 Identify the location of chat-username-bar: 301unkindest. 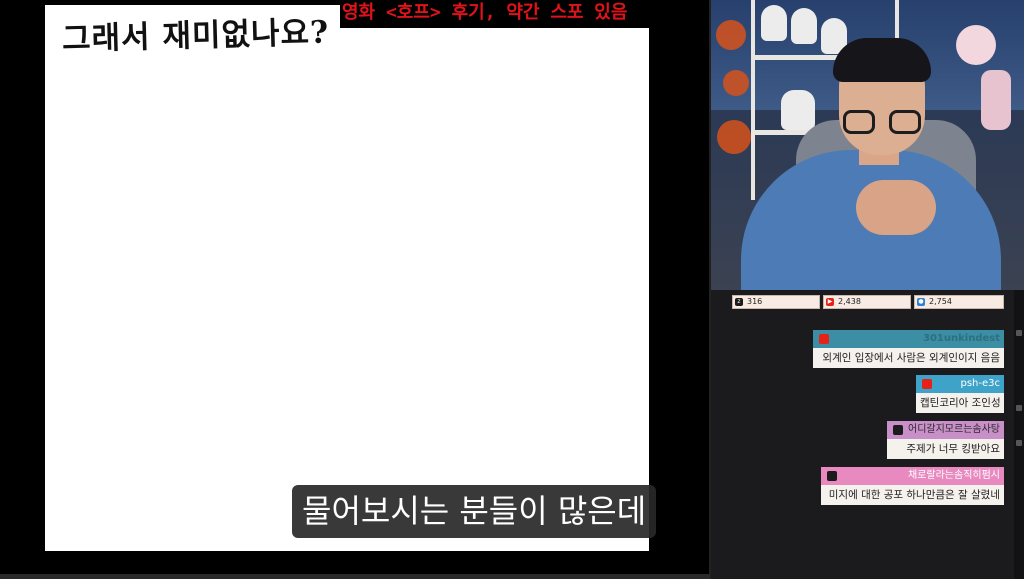
(908, 339).